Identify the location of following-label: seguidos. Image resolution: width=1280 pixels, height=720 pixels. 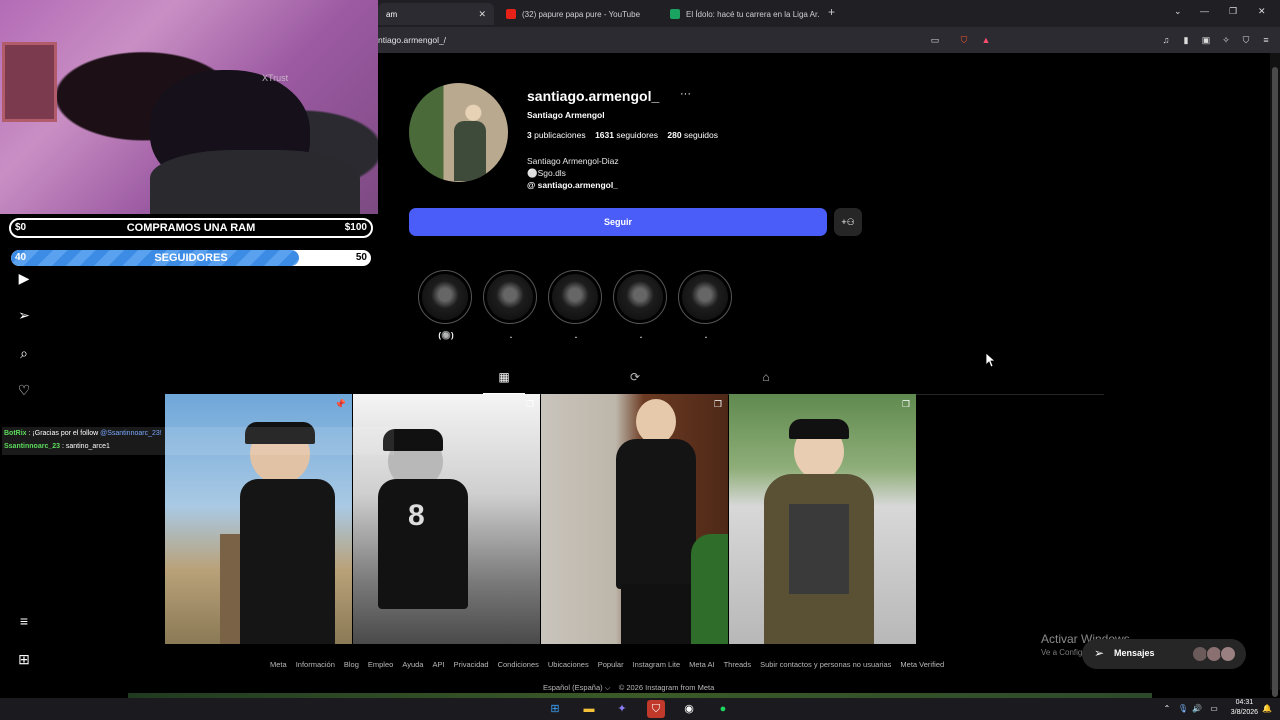
(701, 135).